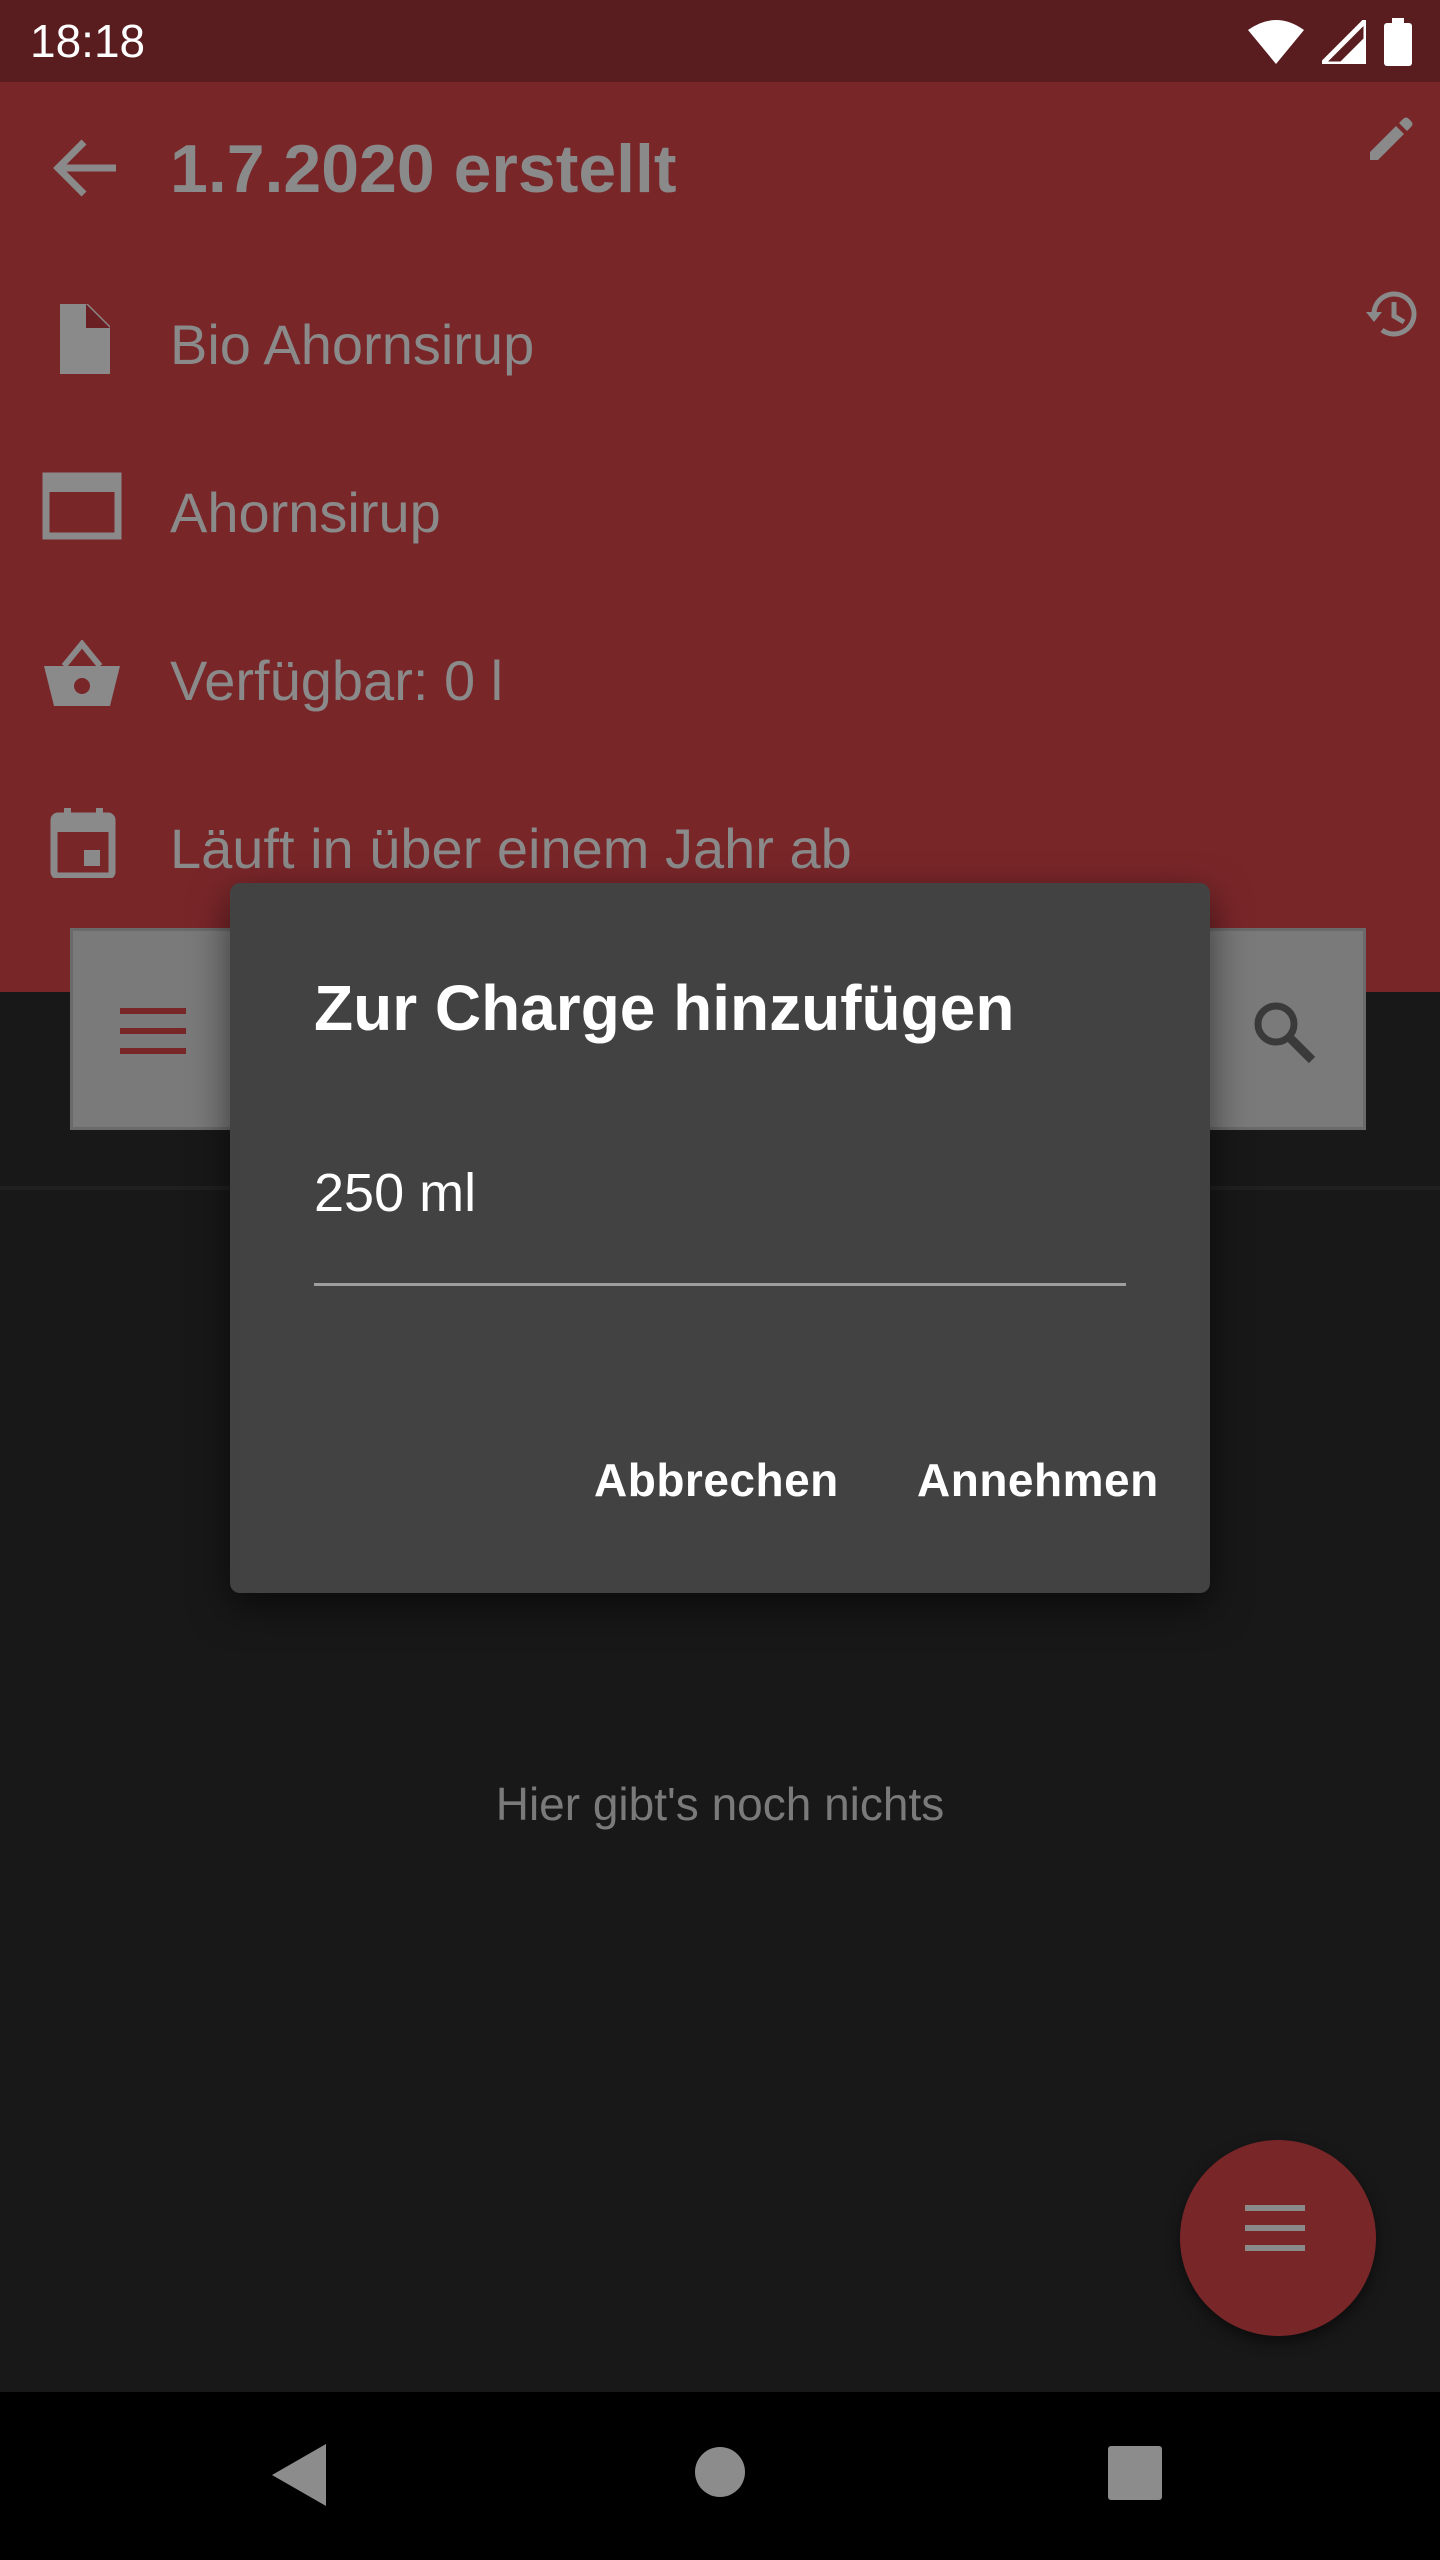  What do you see at coordinates (720, 674) in the screenshot?
I see `detail-row-available: Verfügbar: 0 l` at bounding box center [720, 674].